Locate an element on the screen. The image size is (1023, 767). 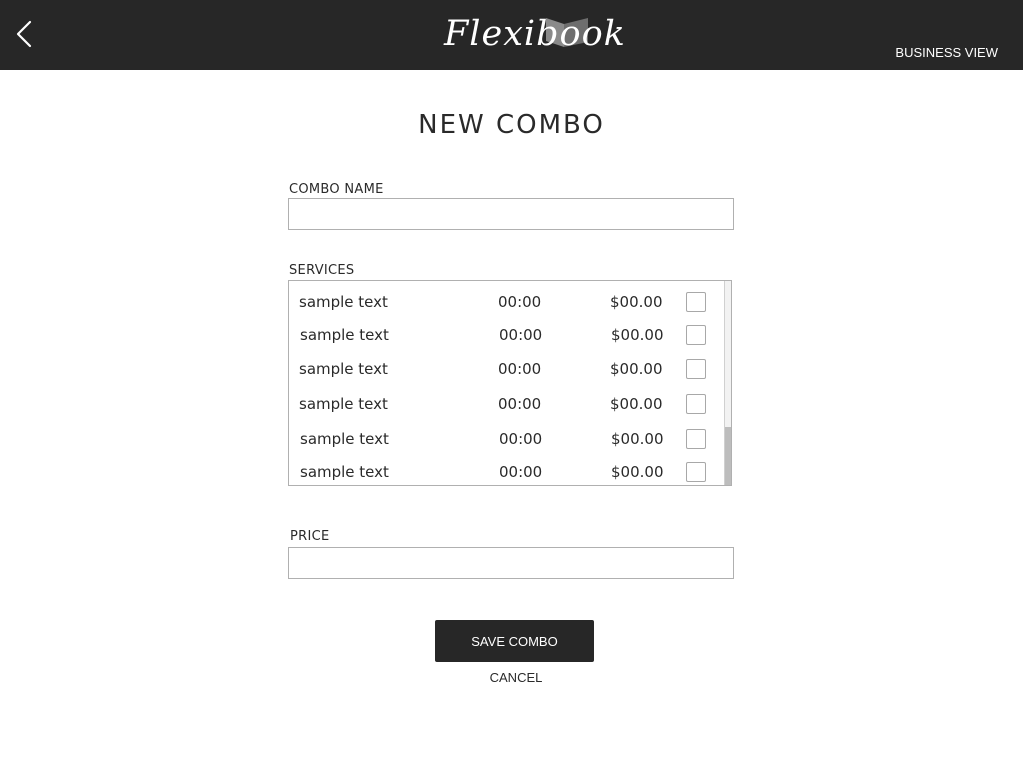
combo-name-label: COMBO NAME is located at coordinates (336, 189).